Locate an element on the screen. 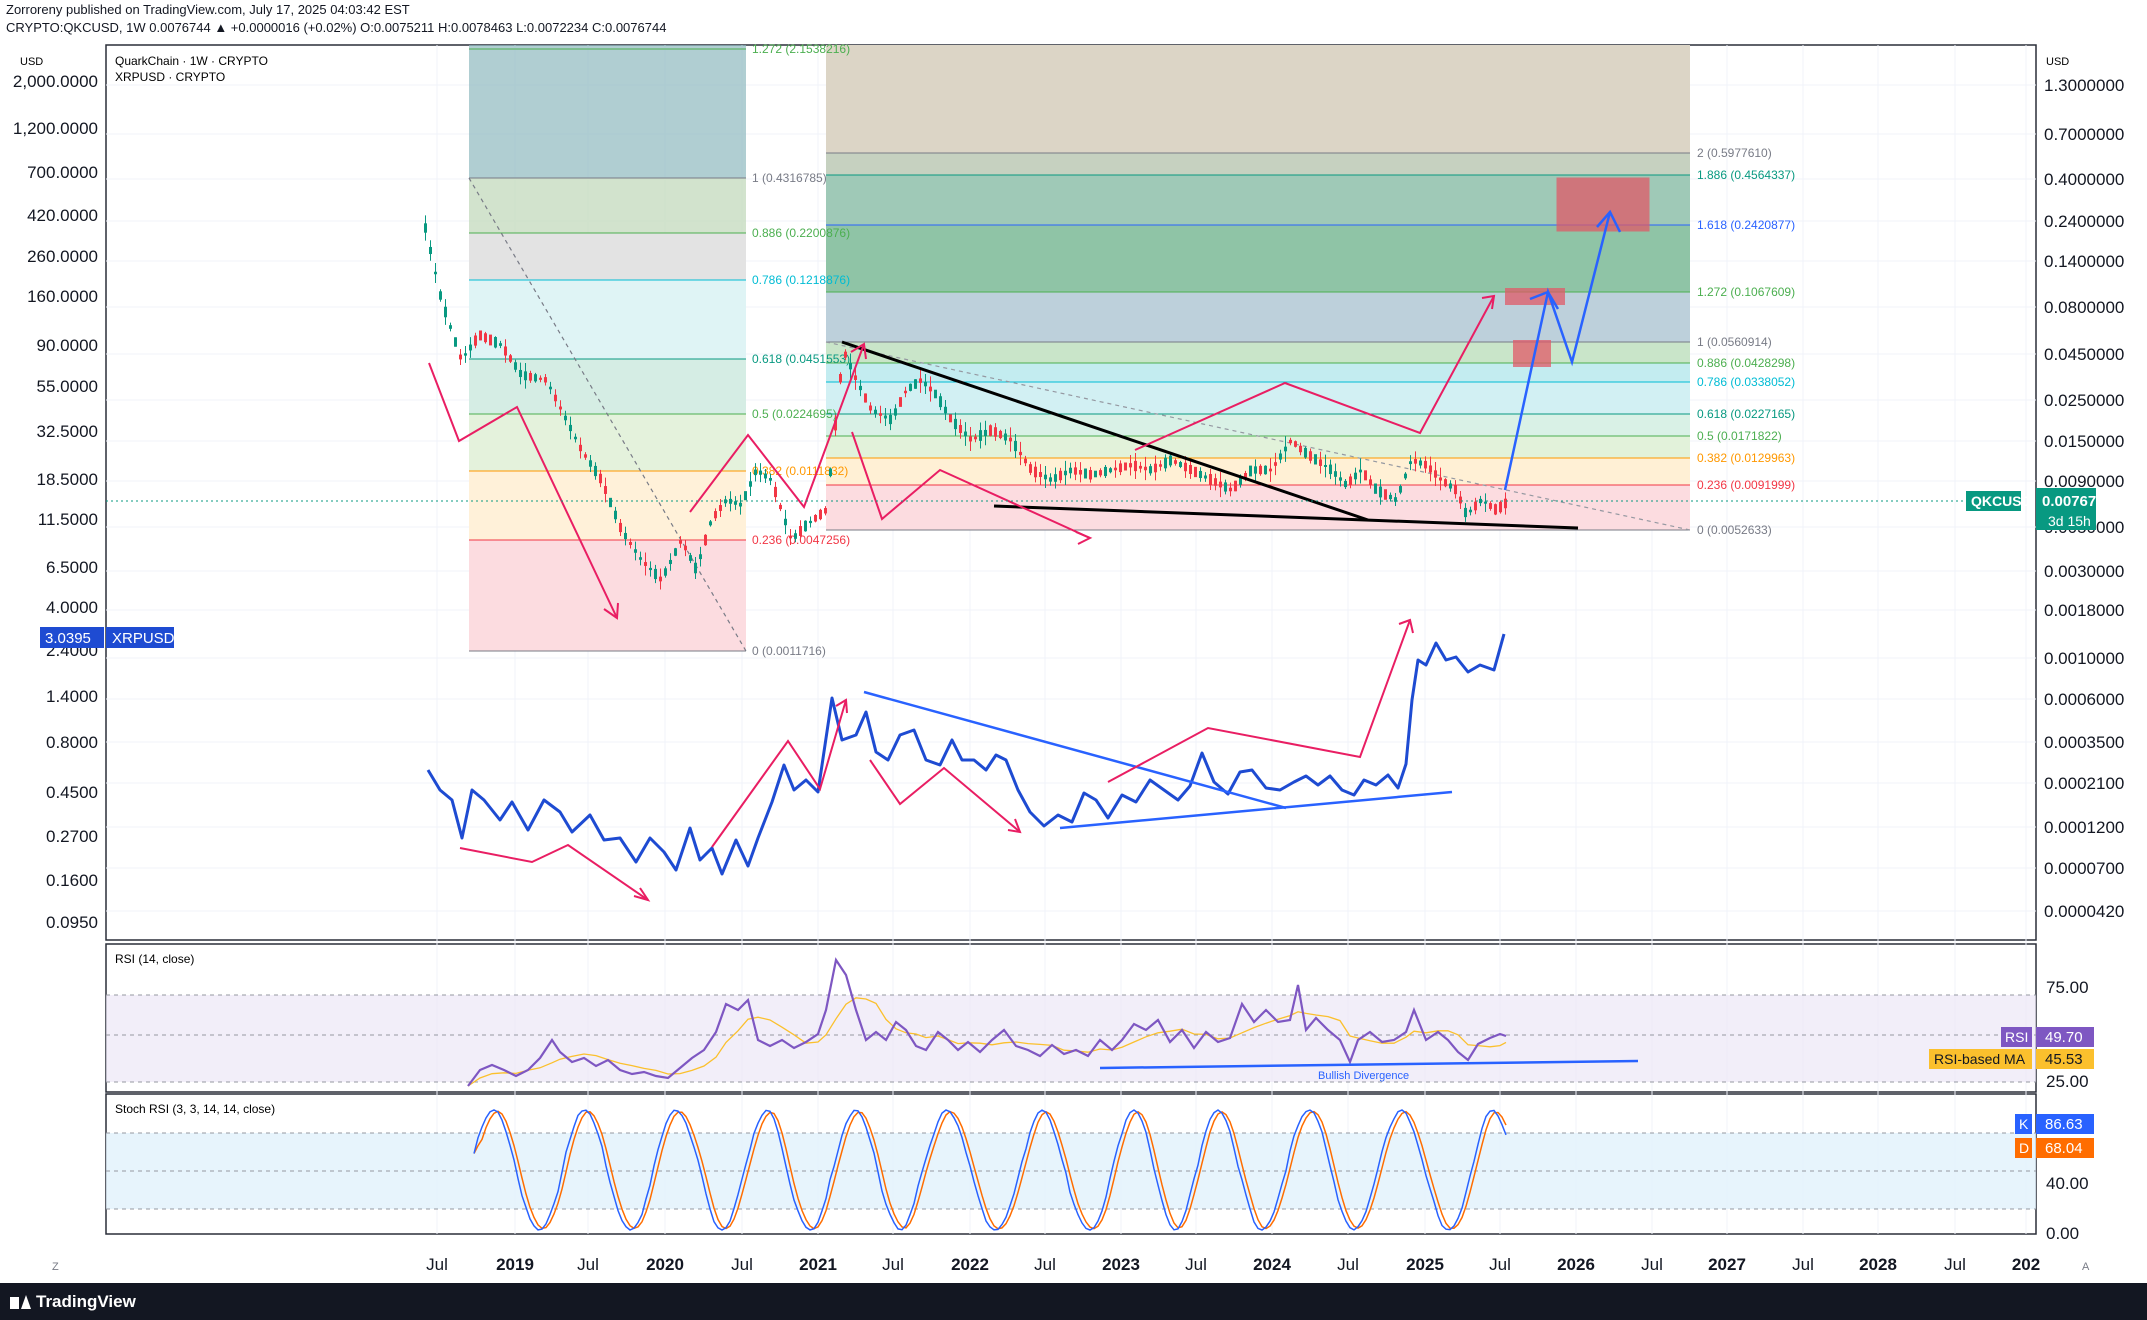  right-fib-label: 0.5 (0.0171822) is located at coordinates (1739, 436).